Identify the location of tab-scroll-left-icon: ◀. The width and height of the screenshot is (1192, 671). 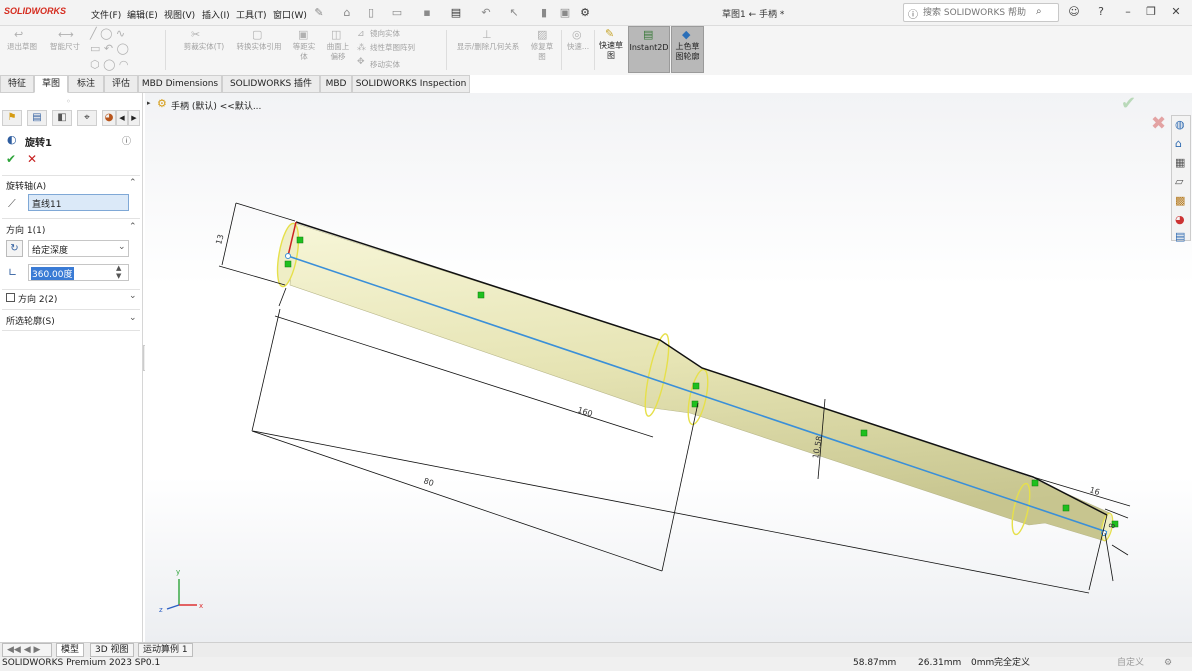
(122, 118).